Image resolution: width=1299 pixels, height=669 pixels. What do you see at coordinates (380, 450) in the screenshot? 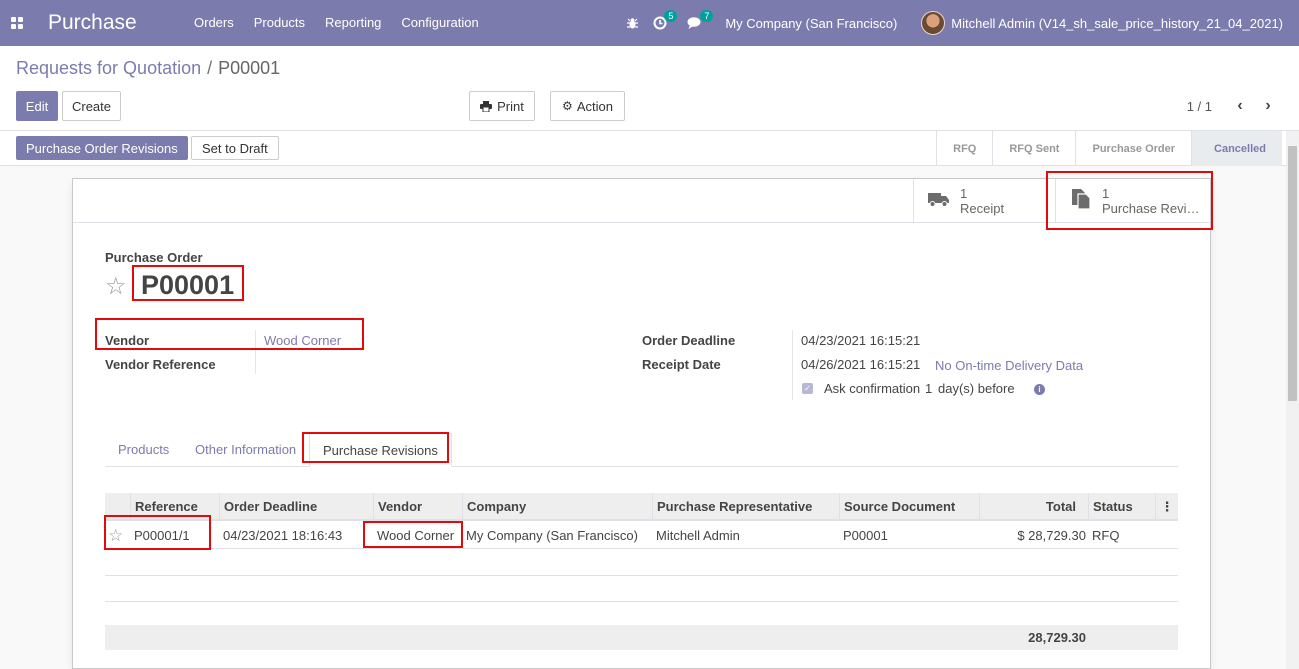
I see `tab-purchase-revisions: Purchase Revisions` at bounding box center [380, 450].